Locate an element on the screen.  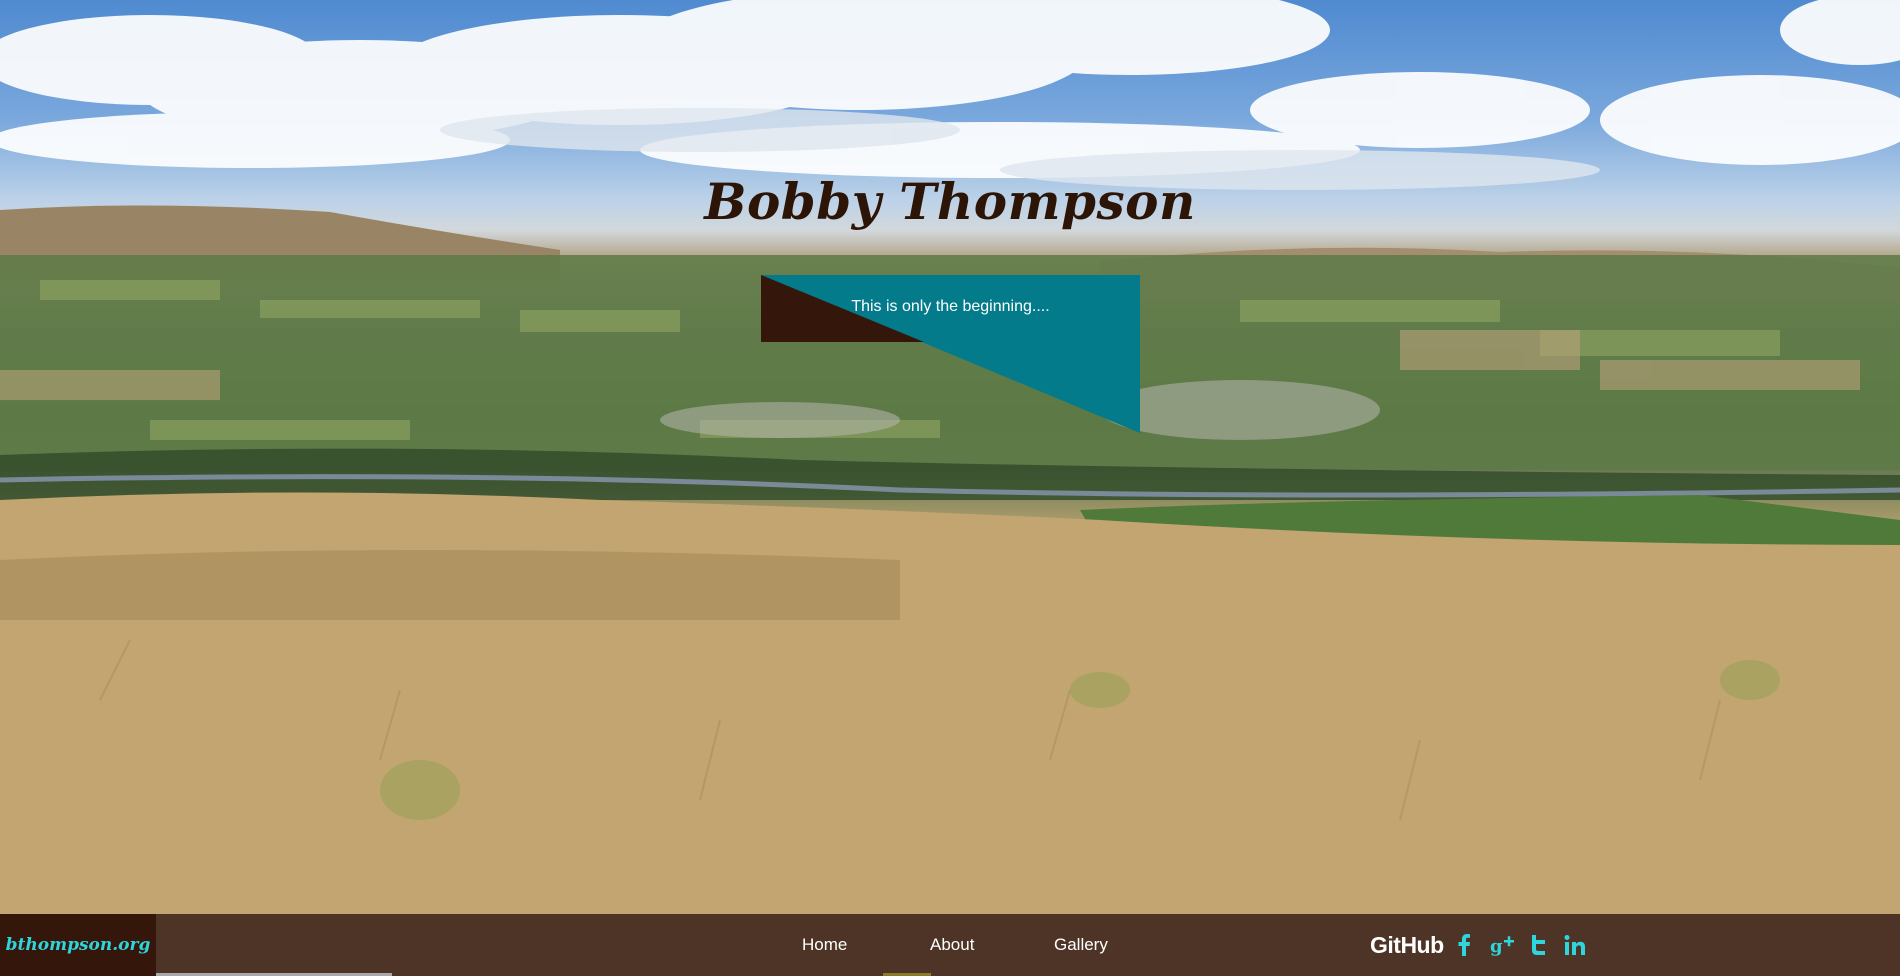
linkedin-icon is located at coordinates (1575, 945).